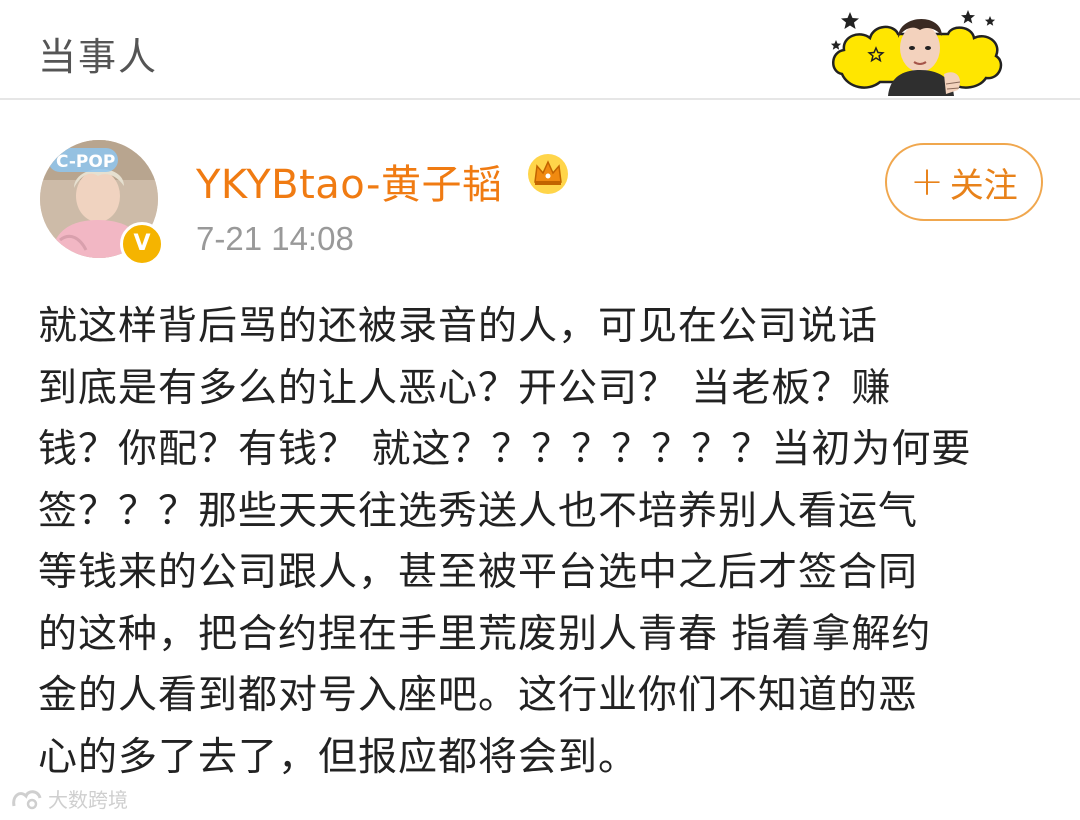 The image size is (1080, 820). I want to click on username: YKYBtao-黄子韬, so click(349, 181).